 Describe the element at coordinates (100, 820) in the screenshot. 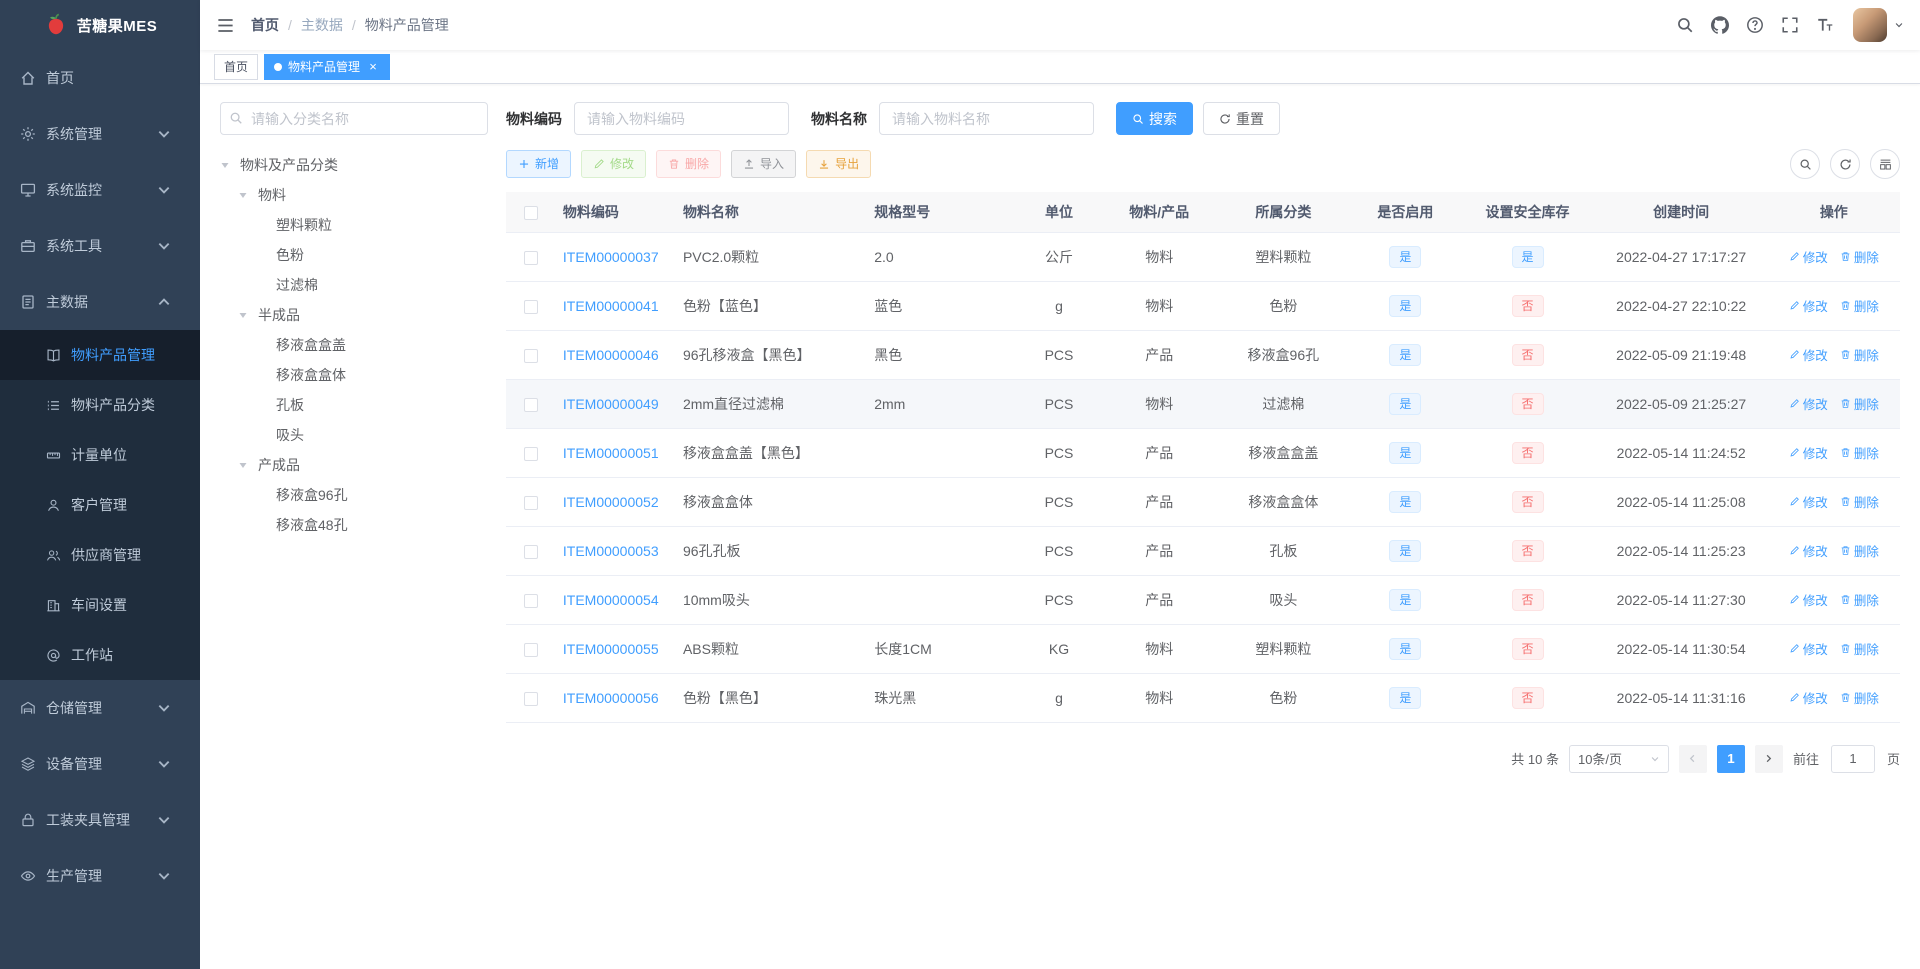

I see `sidebar-item: 工装夹具管理` at that location.